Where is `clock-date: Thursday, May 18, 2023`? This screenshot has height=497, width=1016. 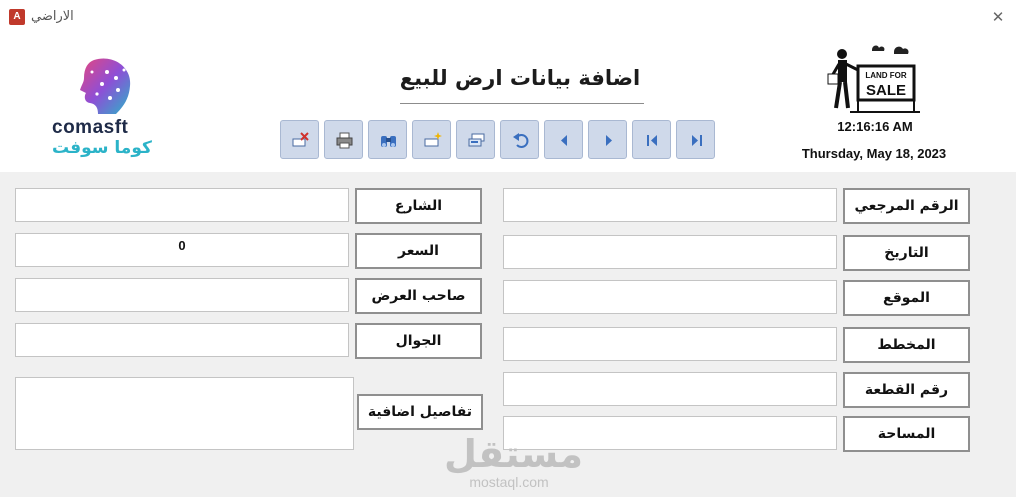 clock-date: Thursday, May 18, 2023 is located at coordinates (874, 153).